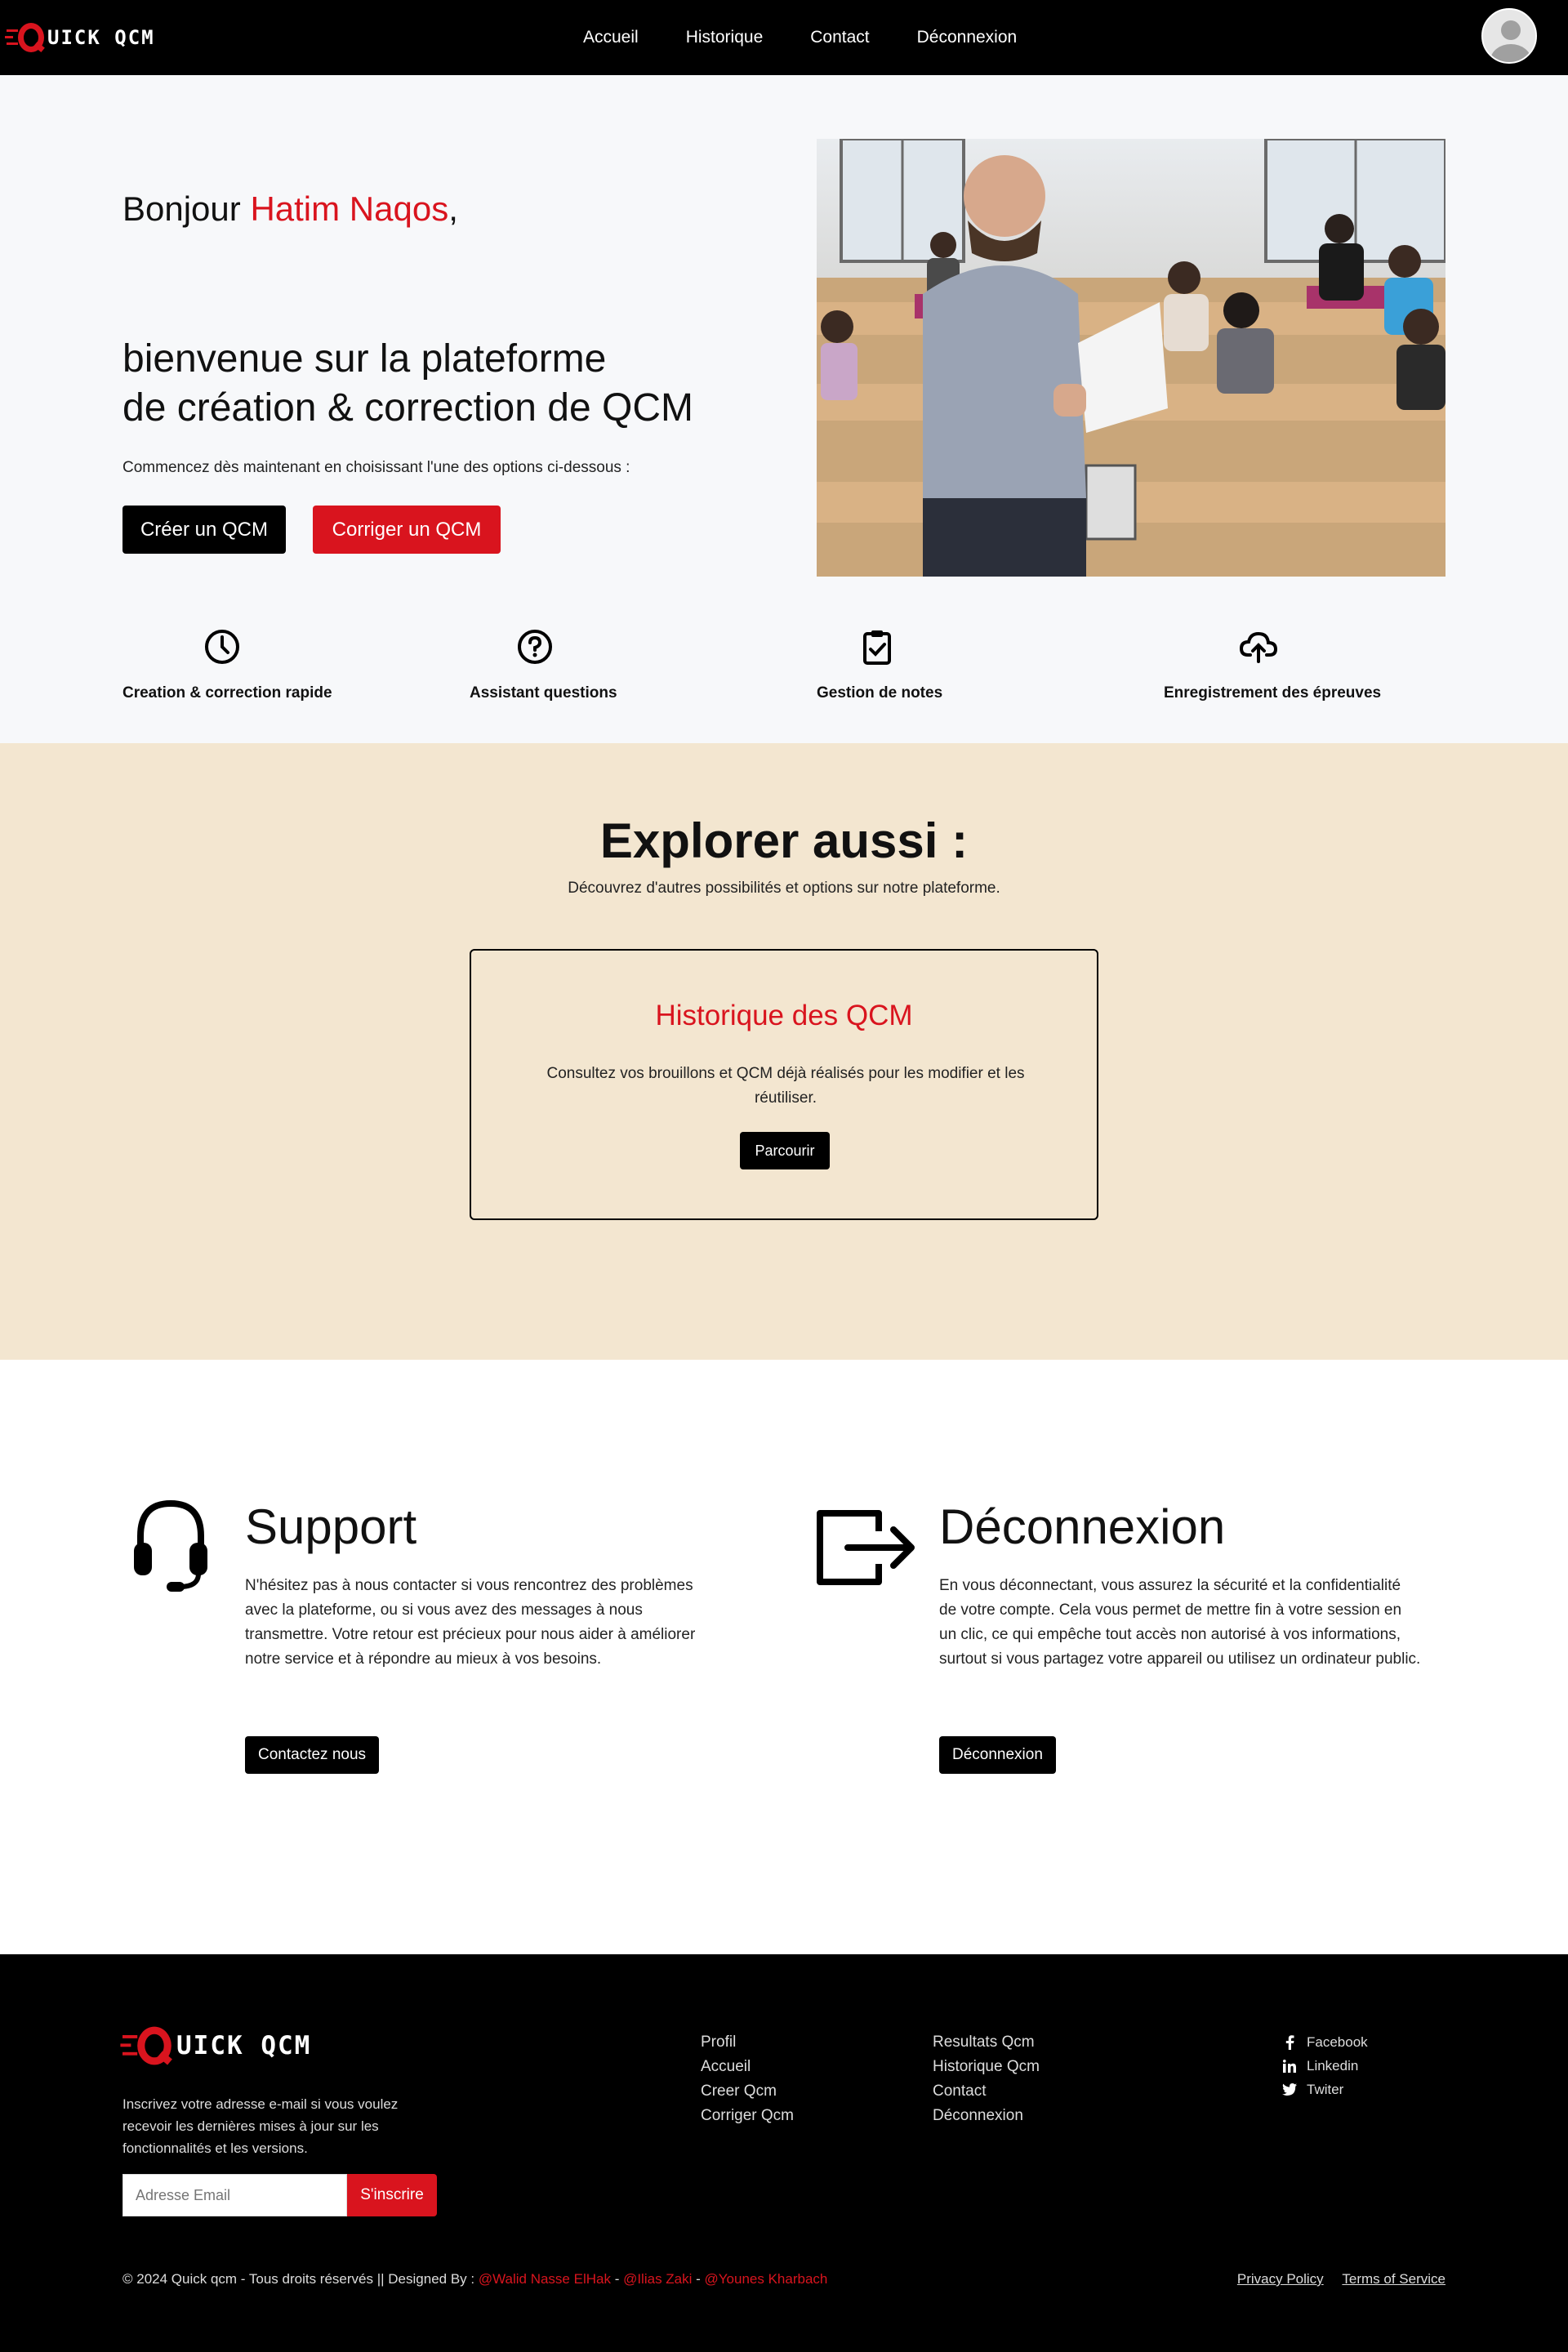 The image size is (1568, 2352). Describe the element at coordinates (535, 647) in the screenshot. I see `question-circle-icon` at that location.